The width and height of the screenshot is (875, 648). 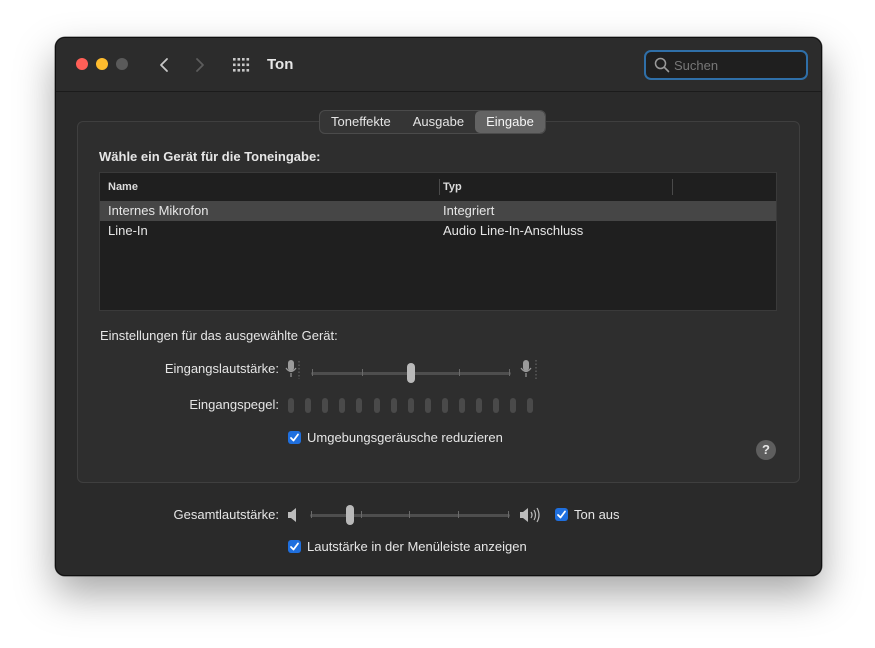 What do you see at coordinates (226, 514) in the screenshot?
I see `output-volume-label: Gesamtlautstärke:` at bounding box center [226, 514].